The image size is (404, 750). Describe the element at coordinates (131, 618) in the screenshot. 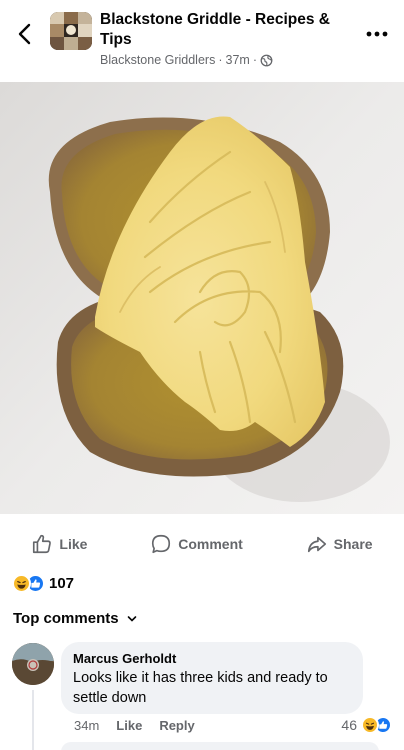

I see `chevron-down-icon` at that location.